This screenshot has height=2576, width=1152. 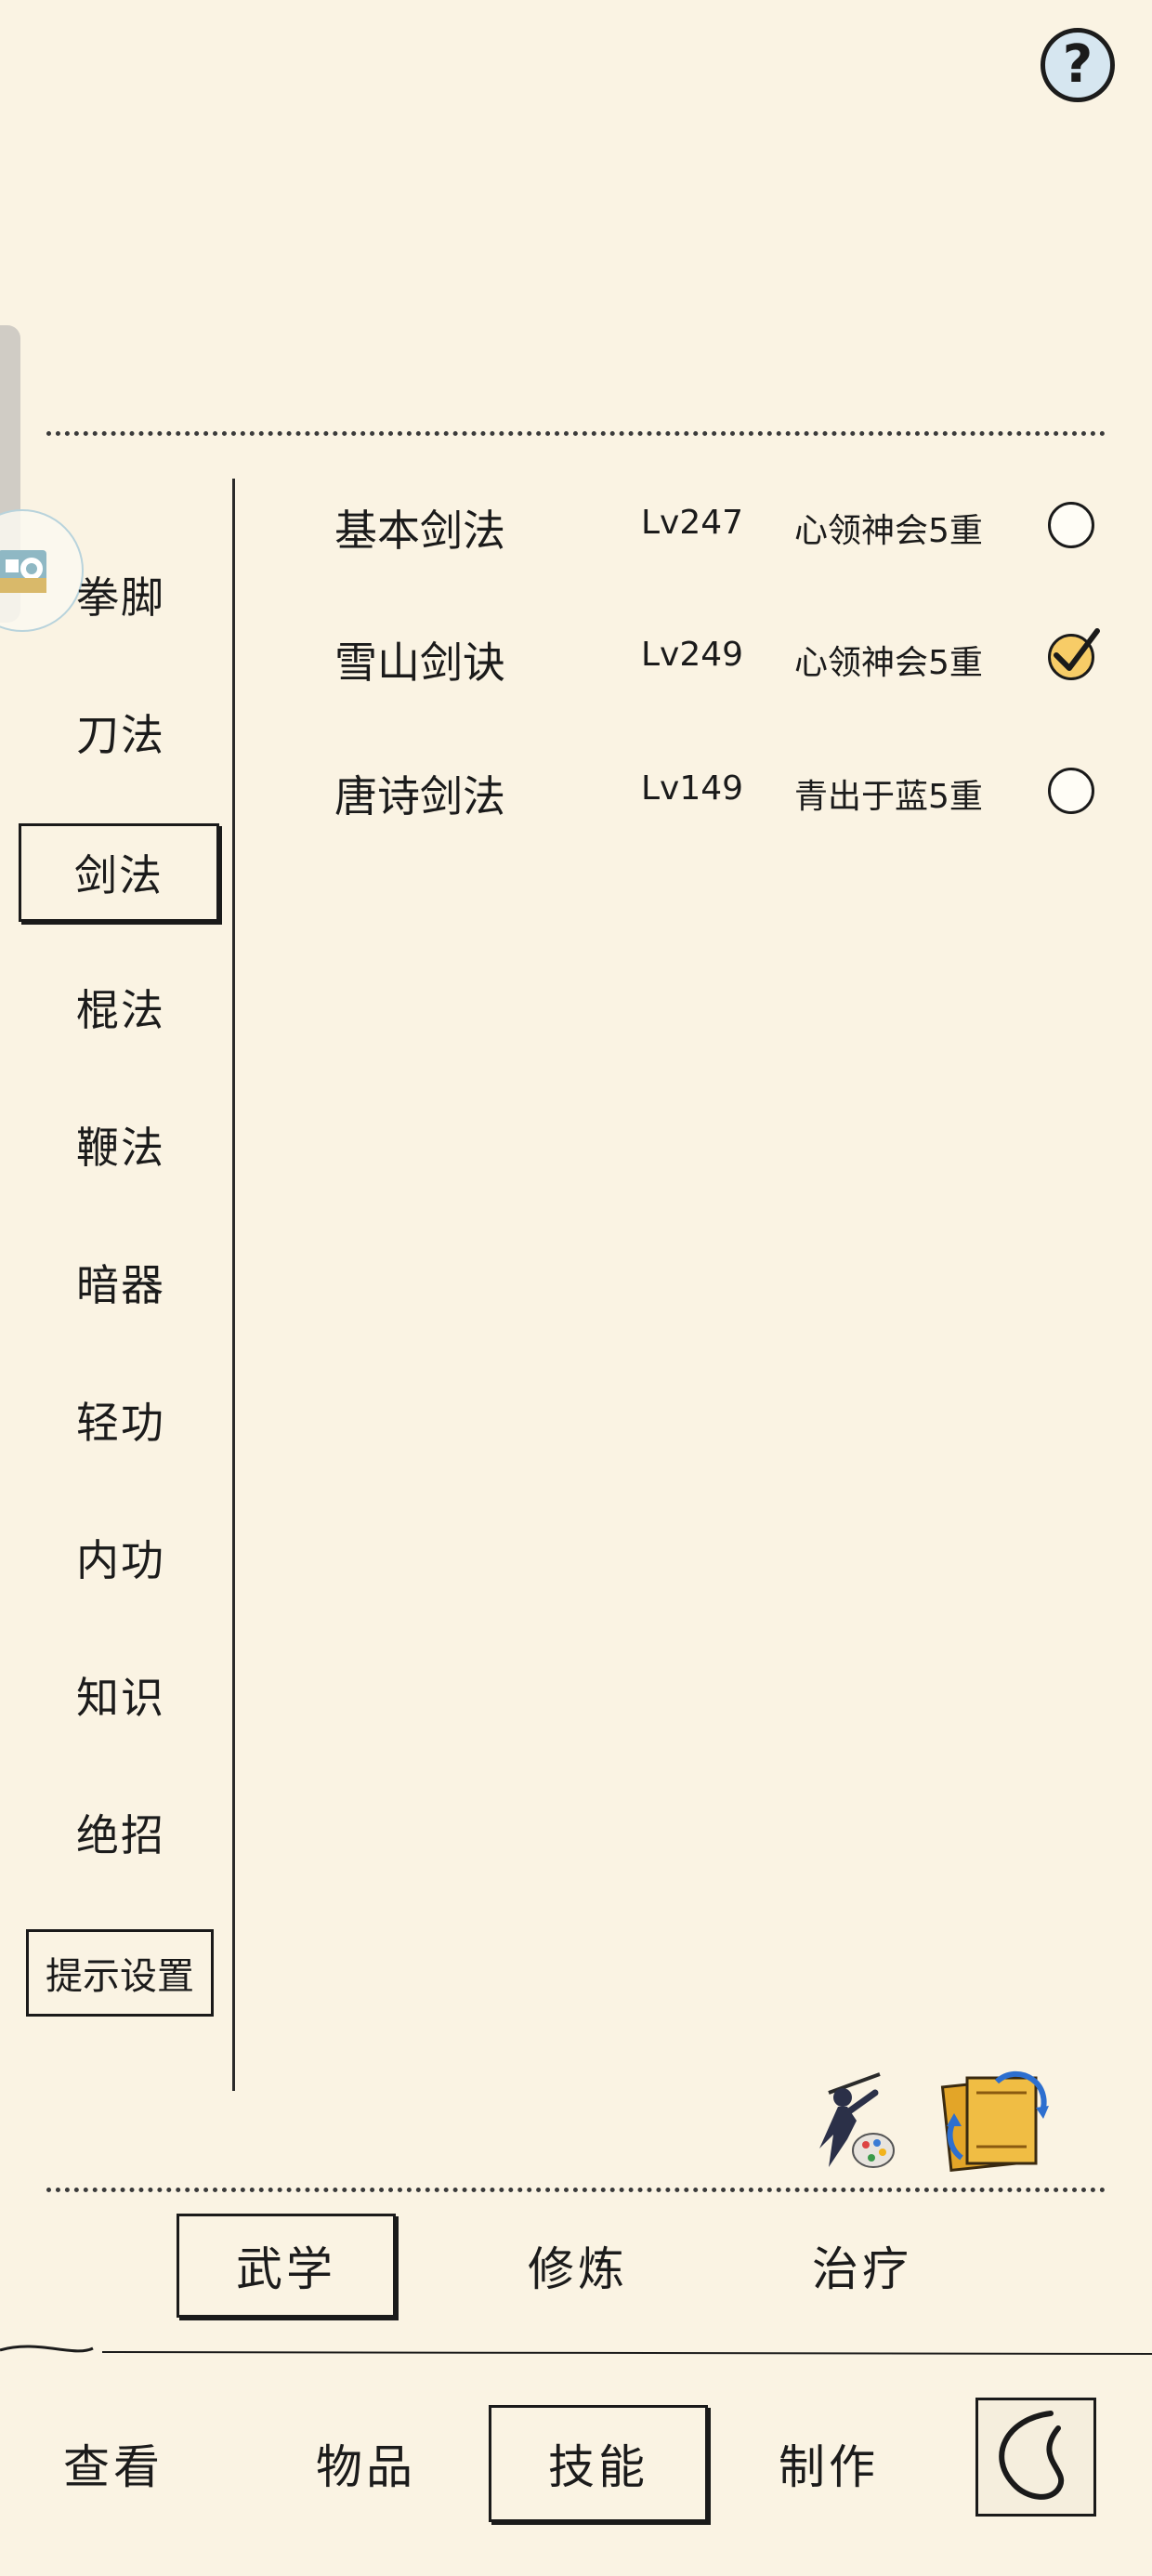 I want to click on subtab-label: 武学, so click(x=286, y=2269).